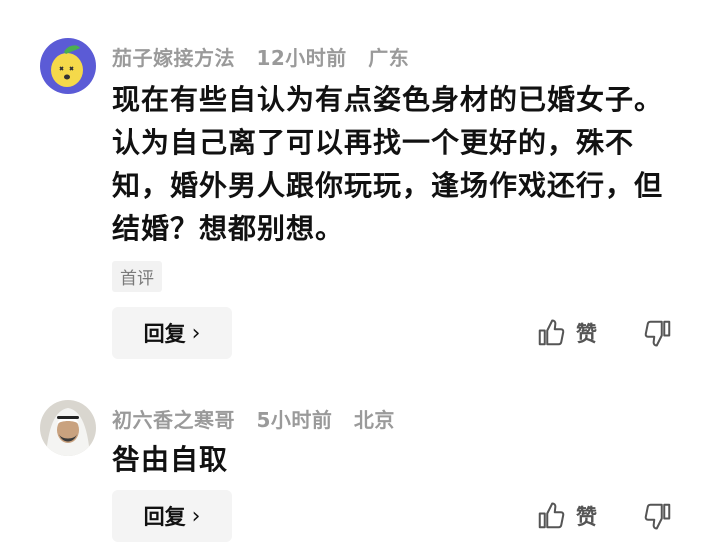 The height and width of the screenshot is (558, 720). I want to click on lemon-avatar-icon, so click(68, 66).